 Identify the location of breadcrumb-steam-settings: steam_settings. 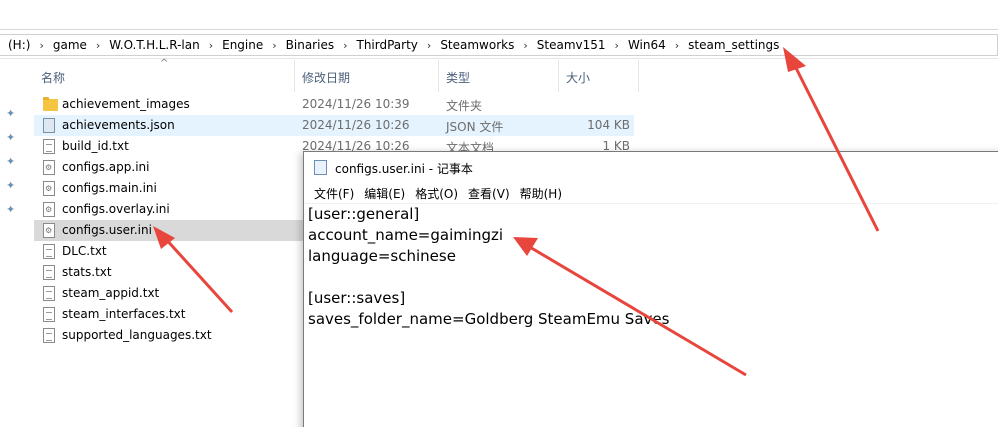
(733, 45).